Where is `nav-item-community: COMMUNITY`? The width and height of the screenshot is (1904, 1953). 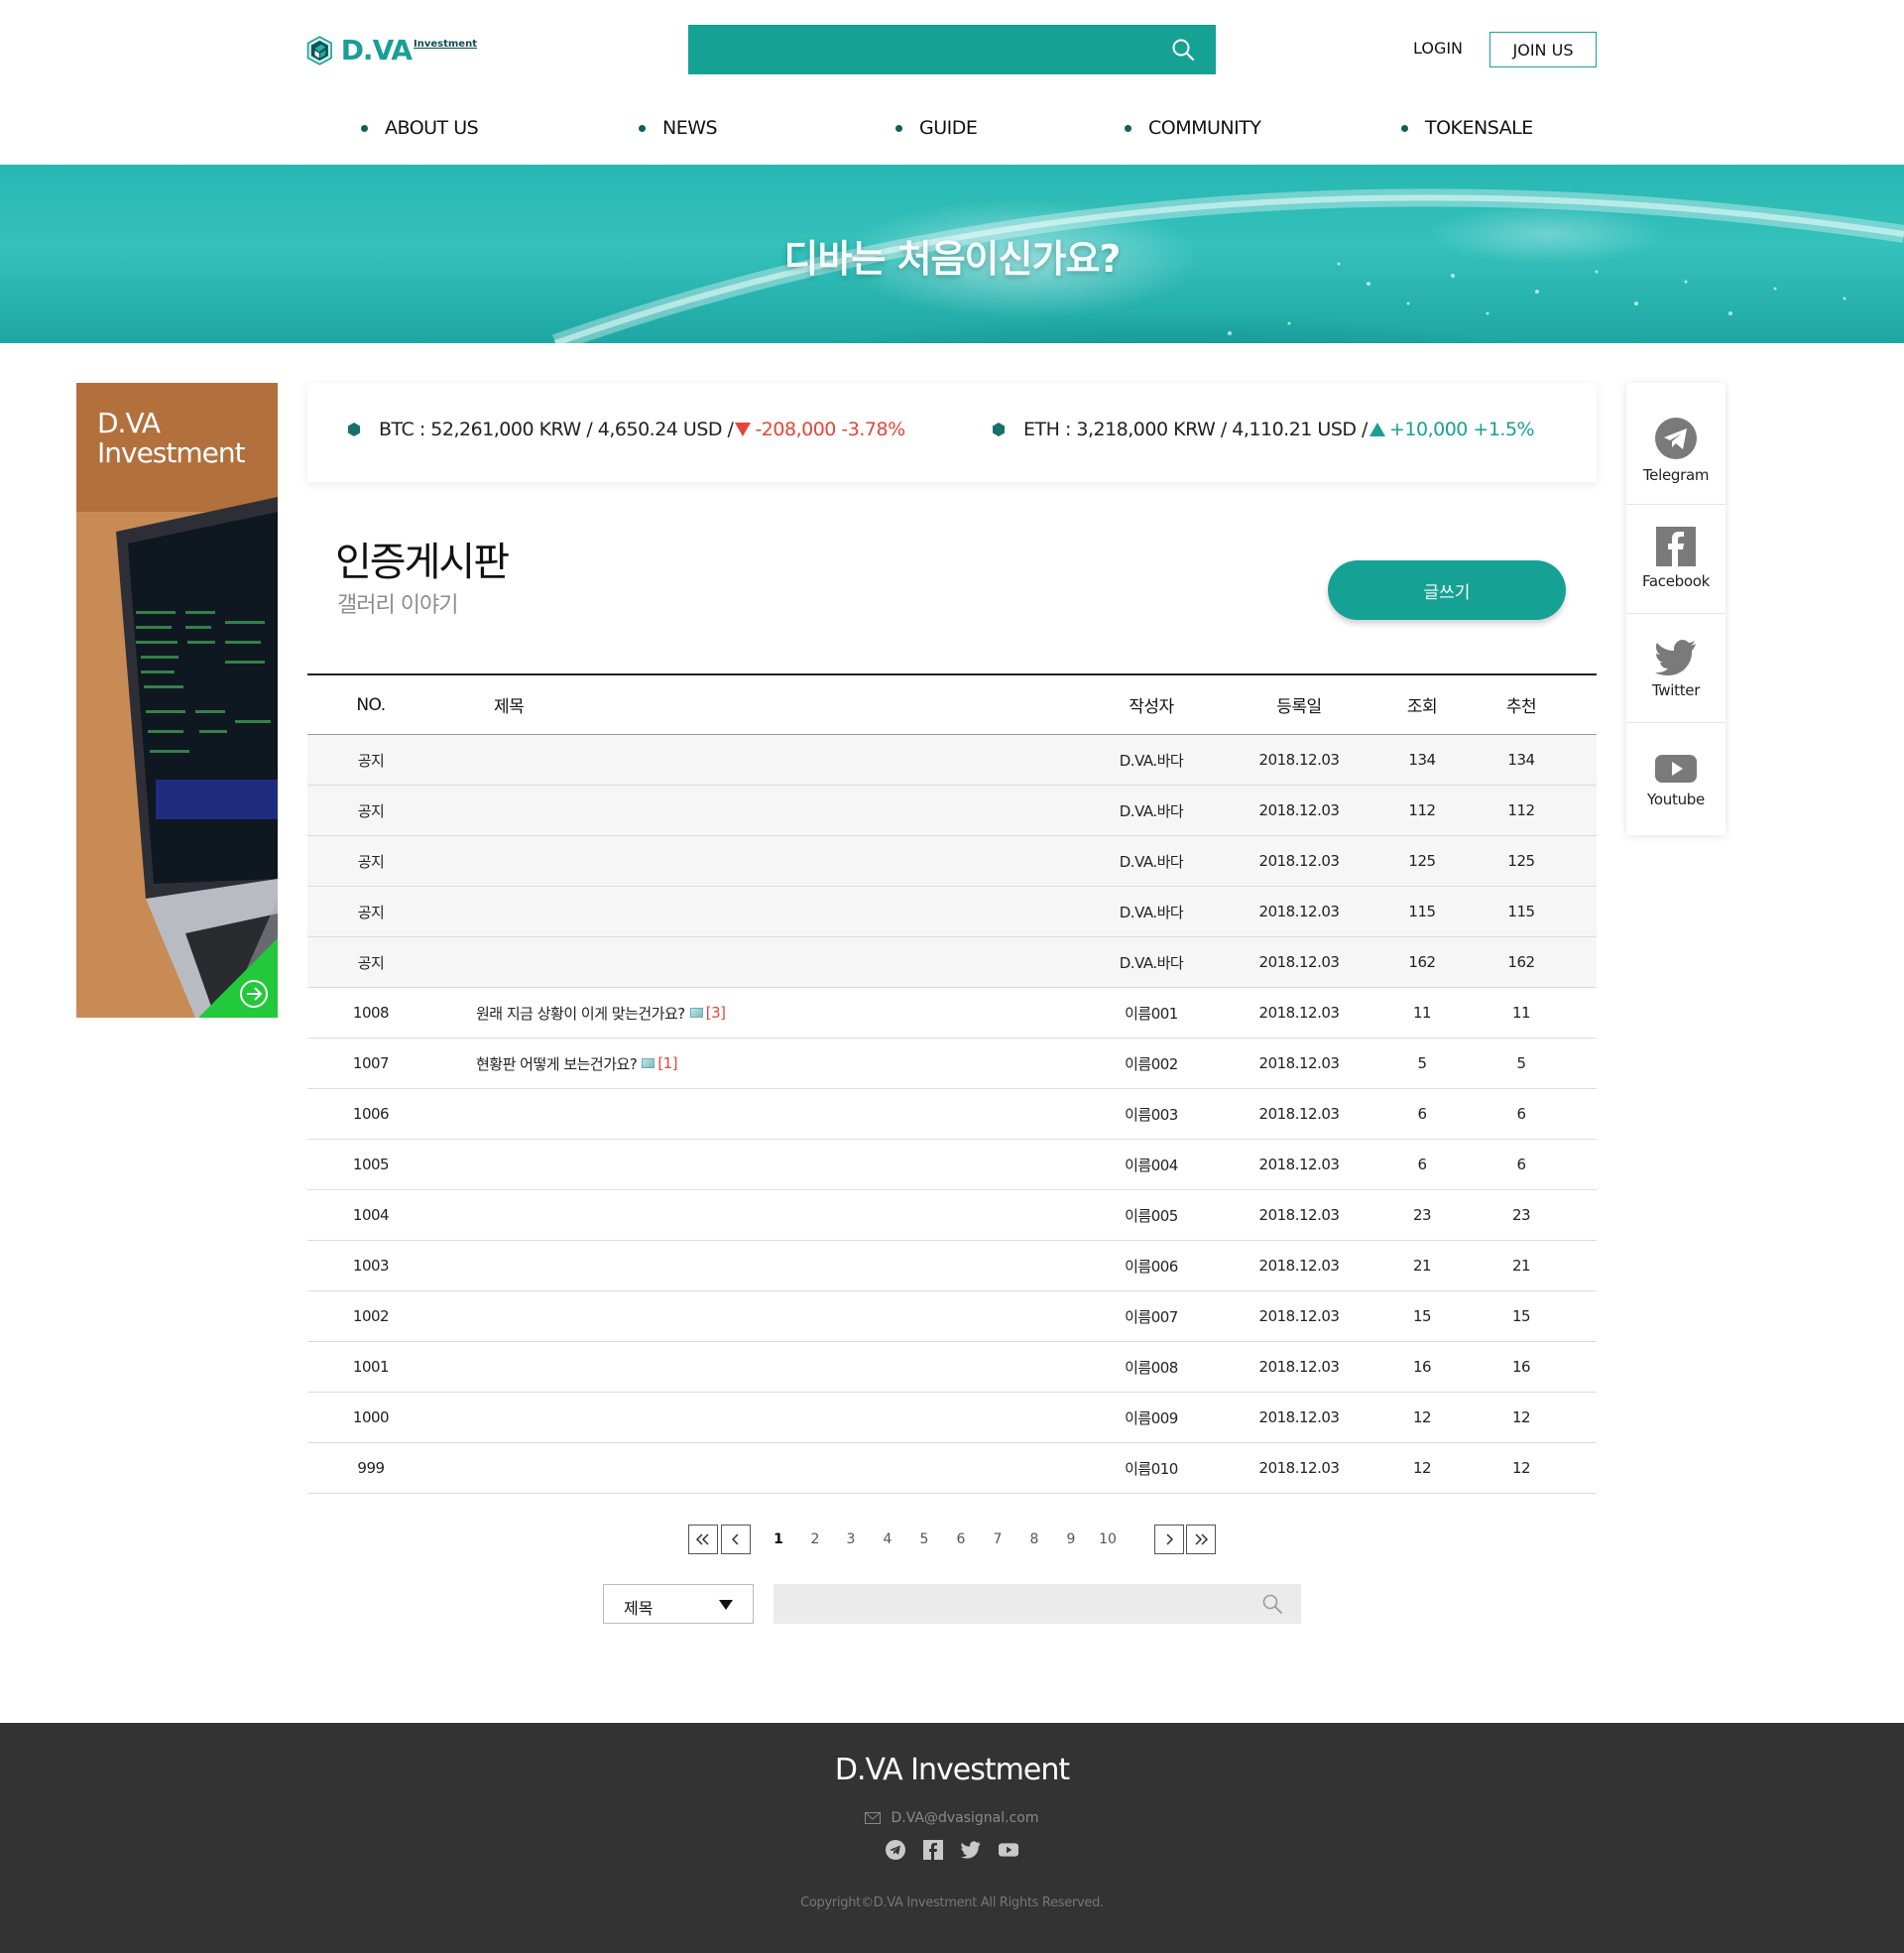 nav-item-community: COMMUNITY is located at coordinates (1193, 128).